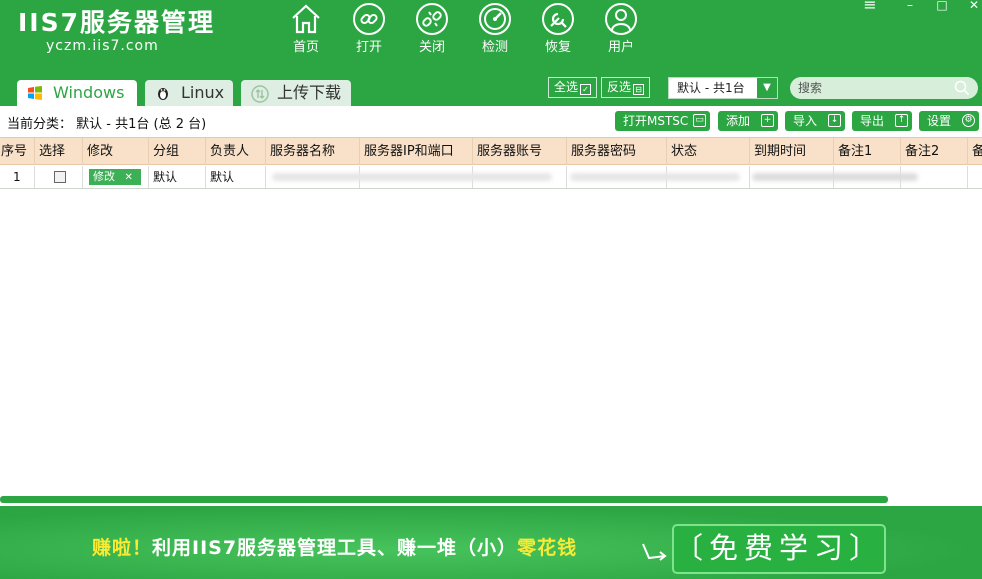 This screenshot has height=579, width=982. Describe the element at coordinates (738, 121) in the screenshot. I see `add-label: 添加` at that location.